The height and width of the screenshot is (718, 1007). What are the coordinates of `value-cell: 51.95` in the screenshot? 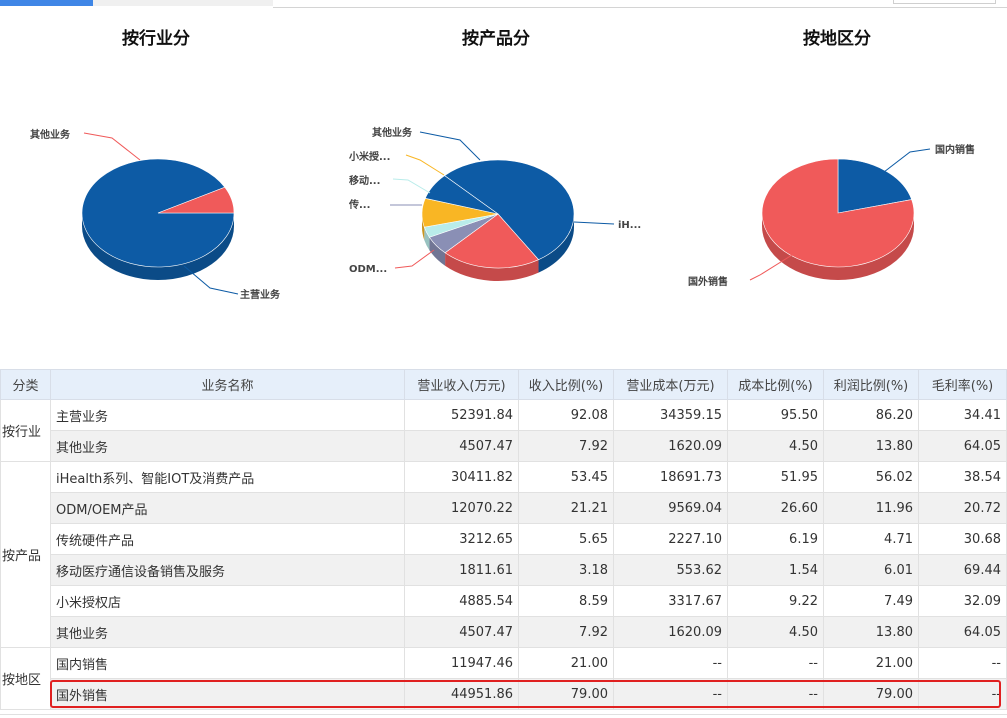 It's located at (775, 477).